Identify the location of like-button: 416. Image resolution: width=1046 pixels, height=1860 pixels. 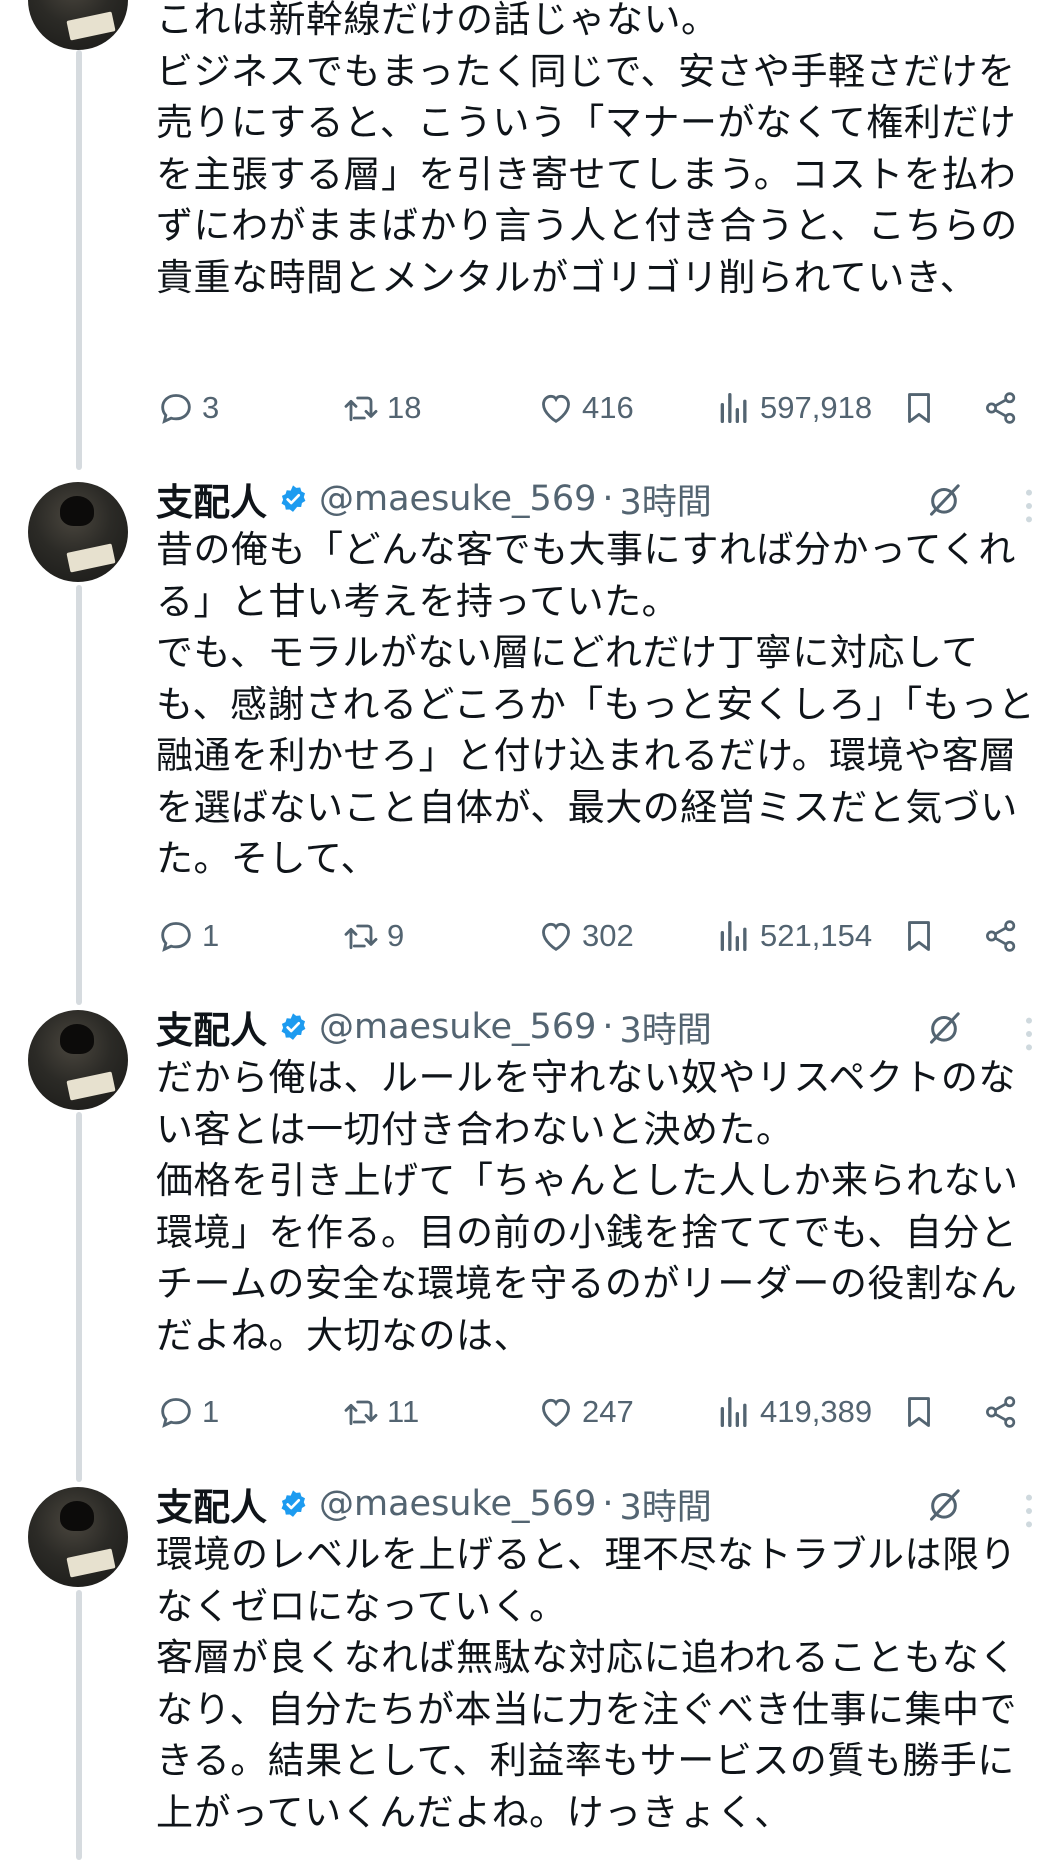
(585, 408).